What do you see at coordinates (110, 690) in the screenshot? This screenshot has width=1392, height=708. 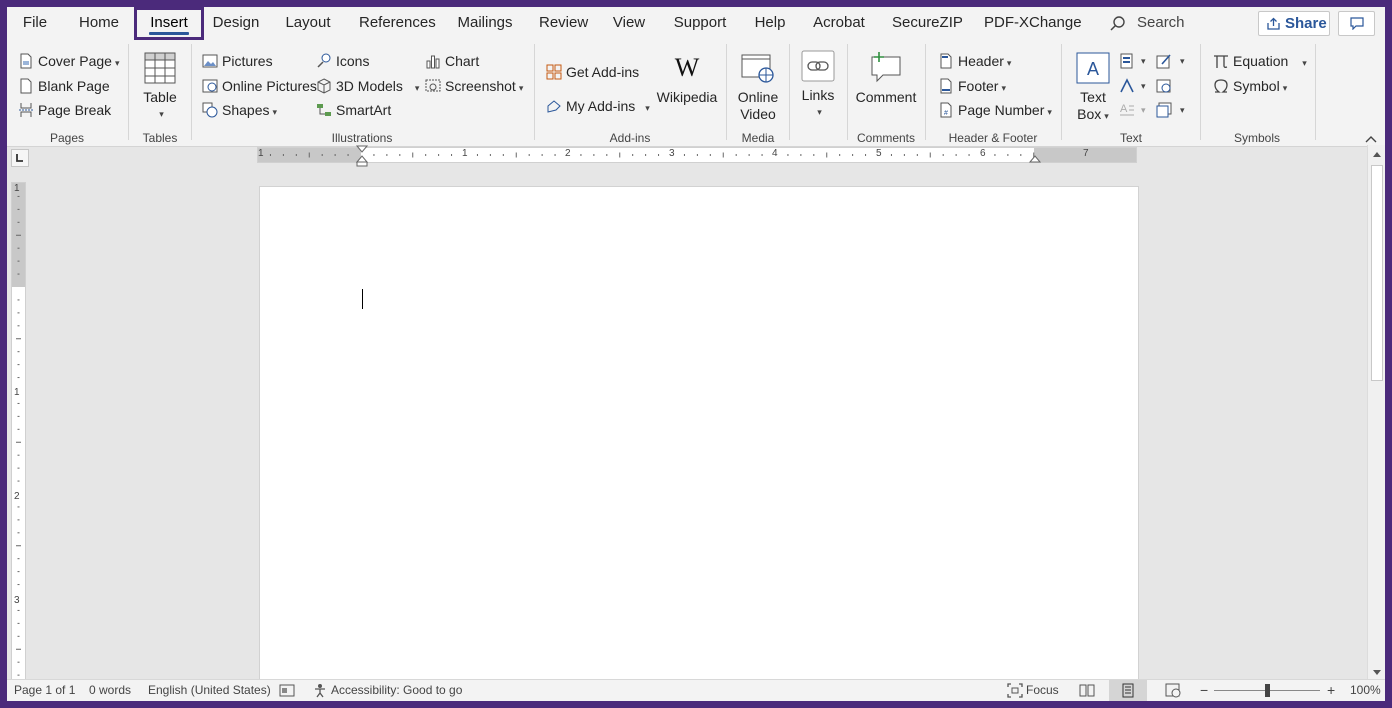 I see `word-count: 0 words` at bounding box center [110, 690].